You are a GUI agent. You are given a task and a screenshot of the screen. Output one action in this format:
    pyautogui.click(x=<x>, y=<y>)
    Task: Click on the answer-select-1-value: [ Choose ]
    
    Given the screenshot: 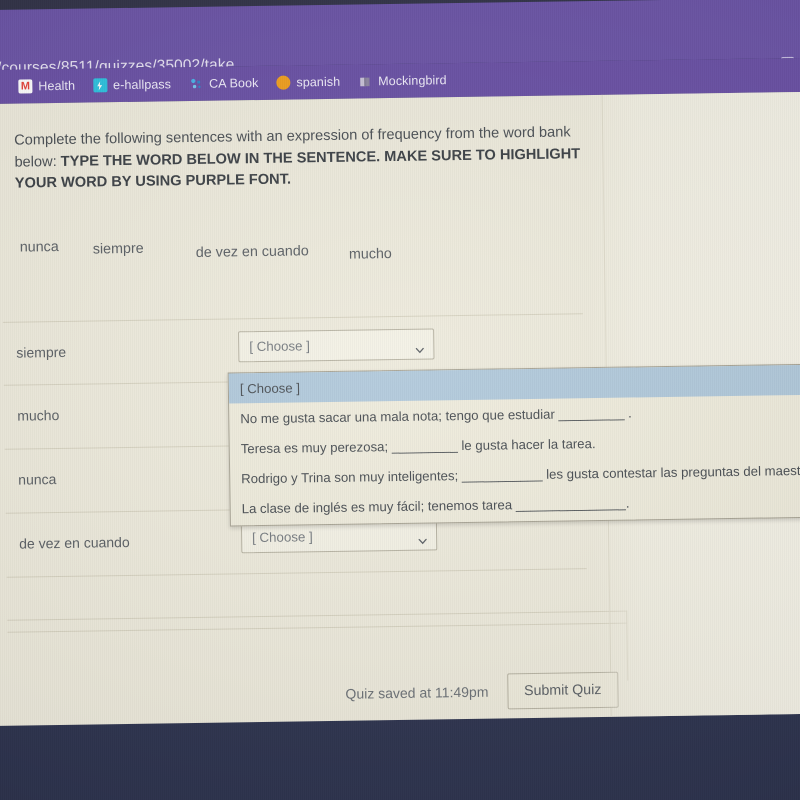 What is the action you would take?
    pyautogui.click(x=279, y=346)
    